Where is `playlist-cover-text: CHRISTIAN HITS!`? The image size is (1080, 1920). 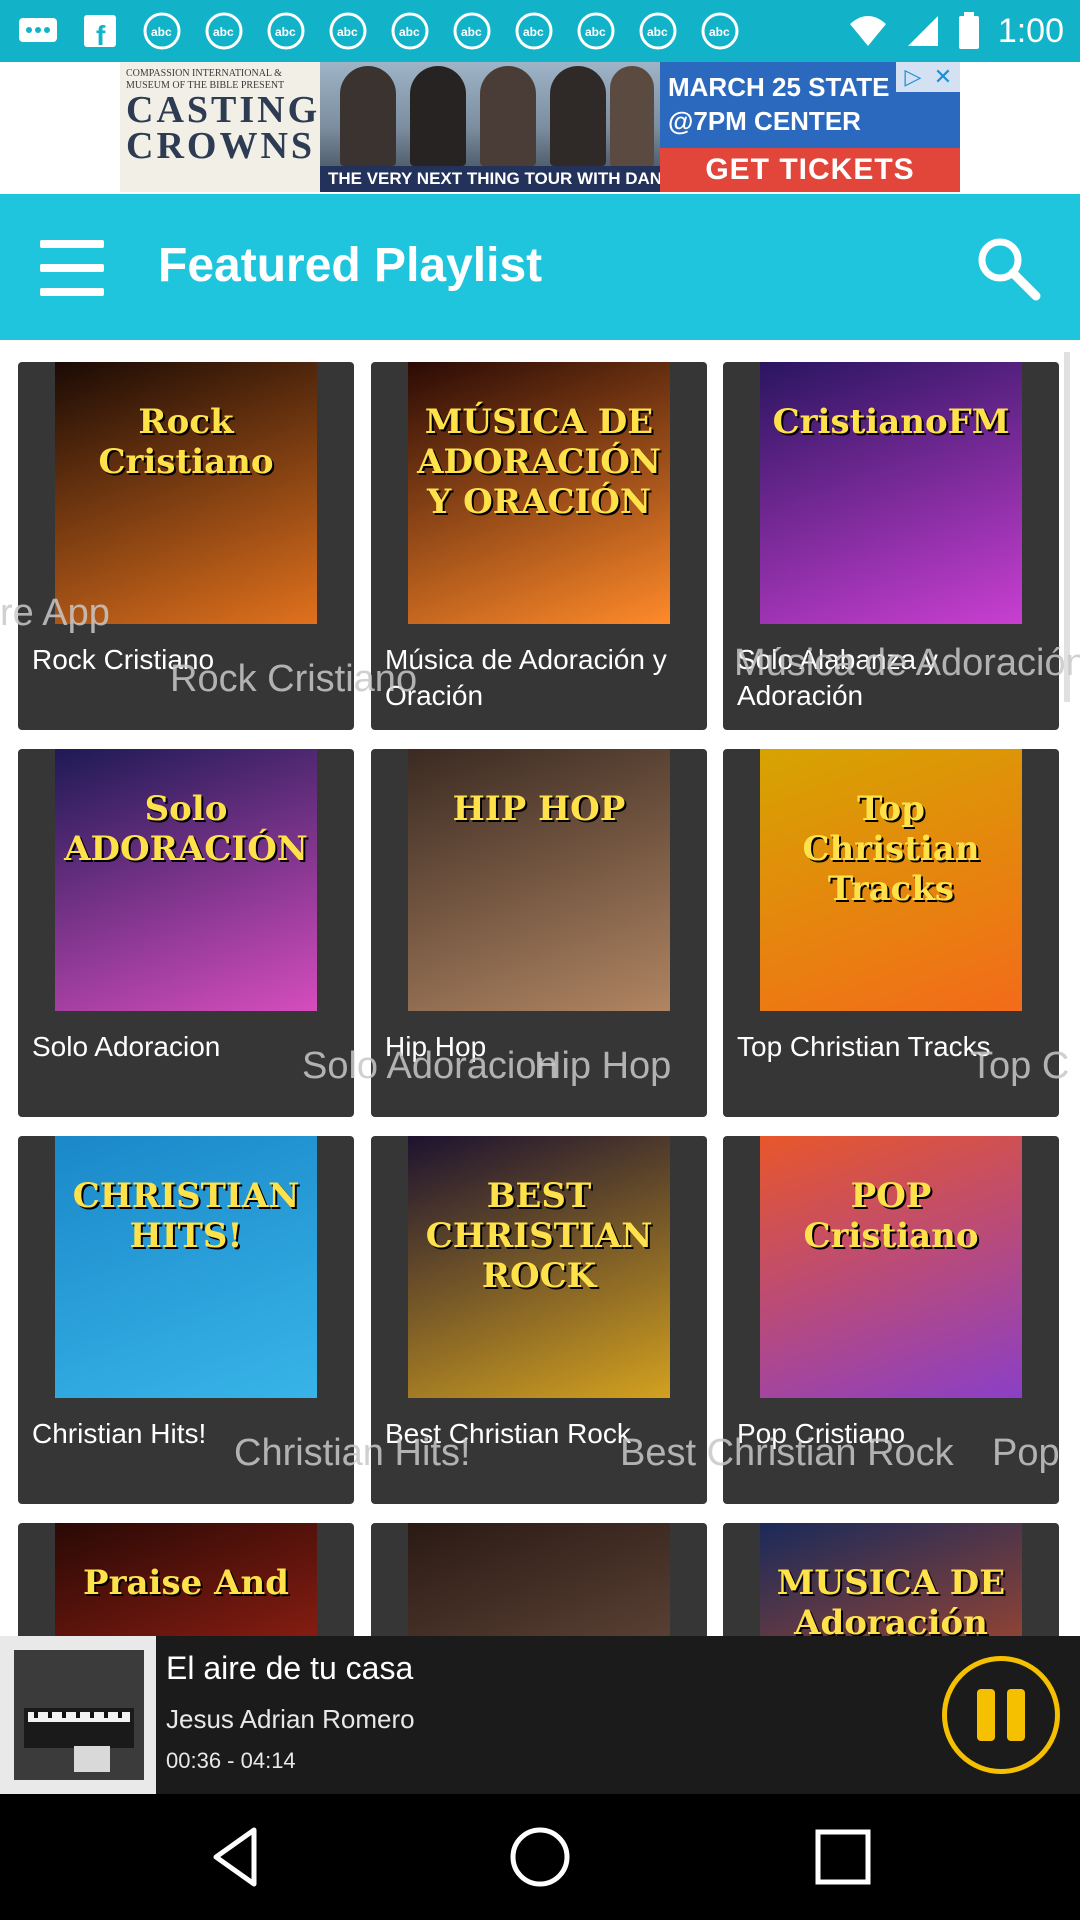
playlist-cover-text: CHRISTIAN HITS! is located at coordinates (186, 1216).